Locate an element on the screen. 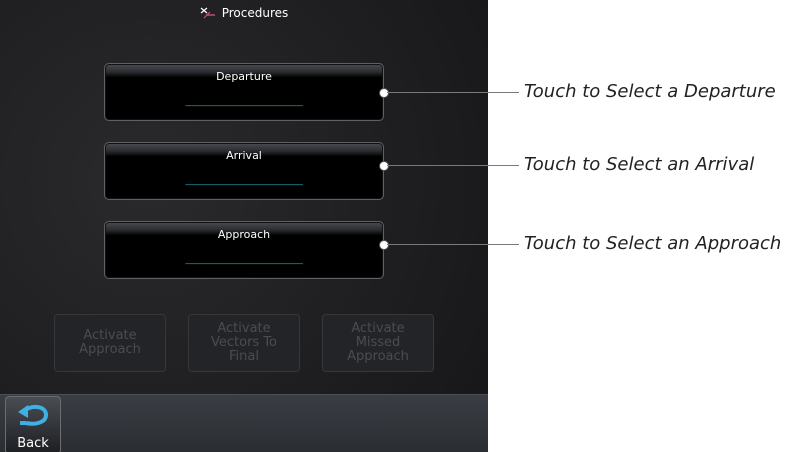 The width and height of the screenshot is (807, 452). callout-line-arrival is located at coordinates (453, 165).